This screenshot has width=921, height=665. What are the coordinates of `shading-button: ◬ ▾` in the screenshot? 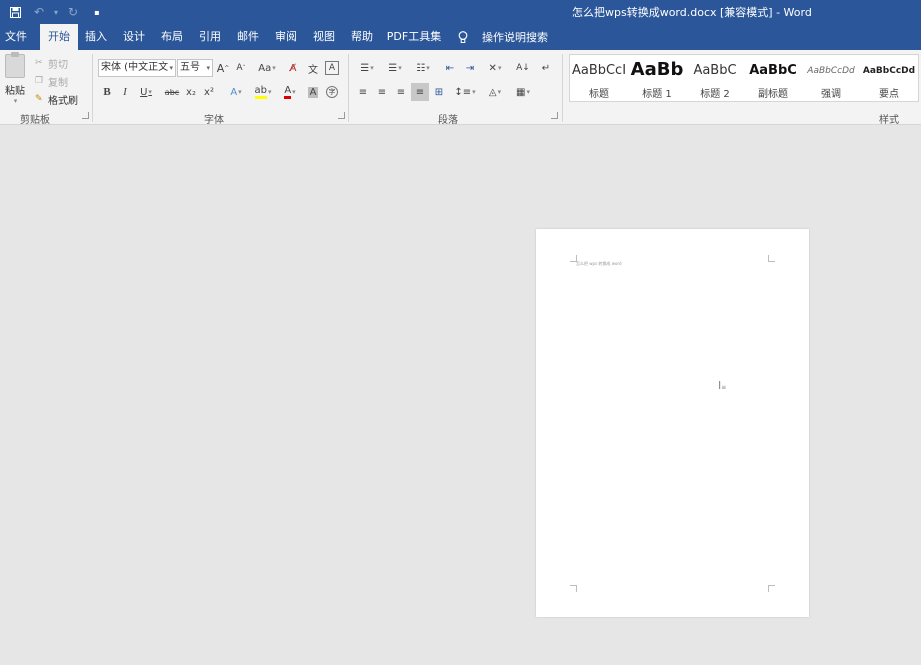 It's located at (495, 92).